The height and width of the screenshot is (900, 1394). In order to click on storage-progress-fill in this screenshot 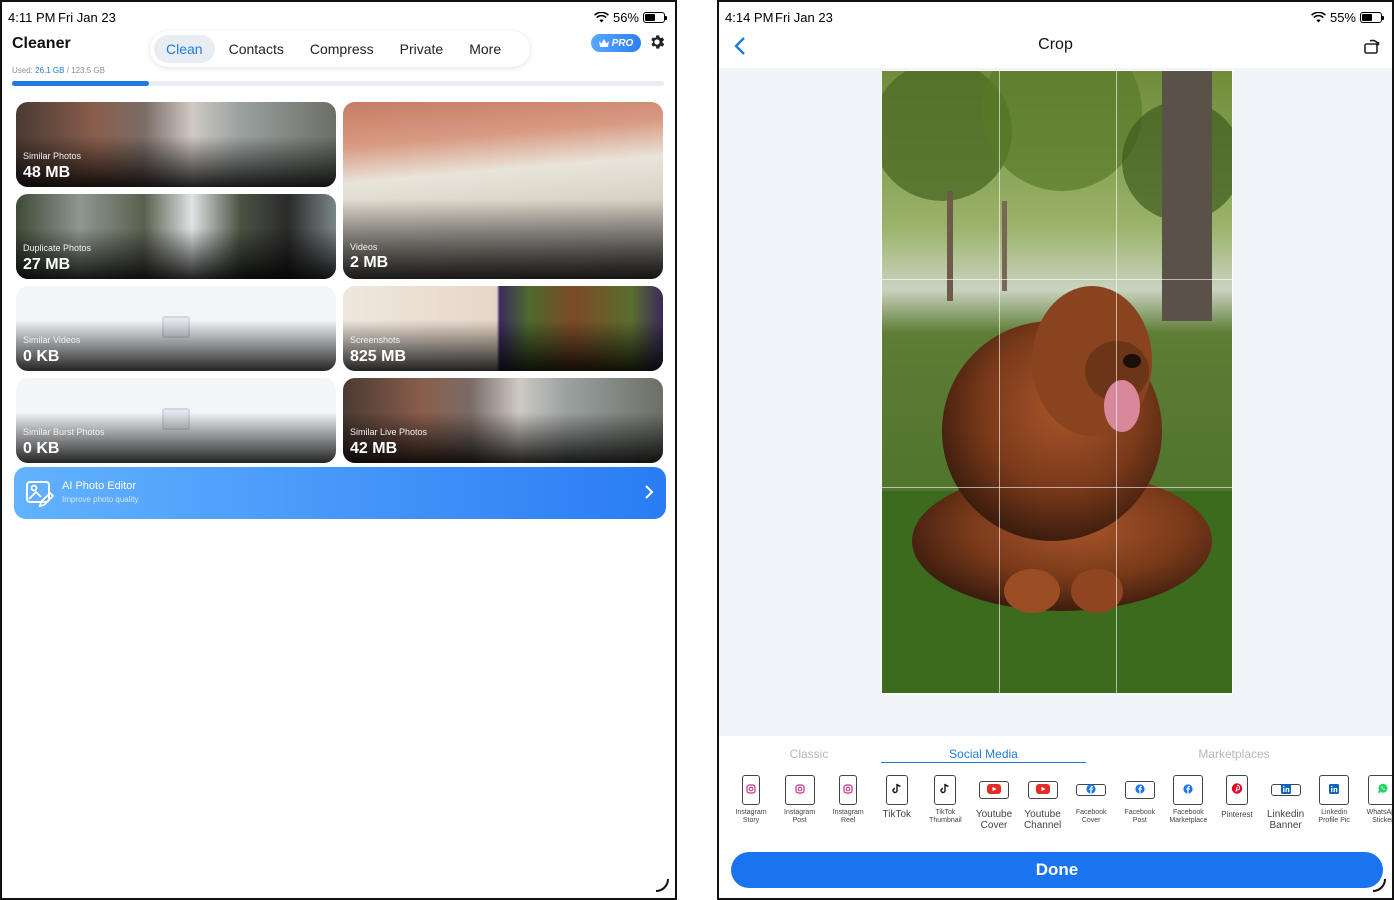, I will do `click(80, 83)`.